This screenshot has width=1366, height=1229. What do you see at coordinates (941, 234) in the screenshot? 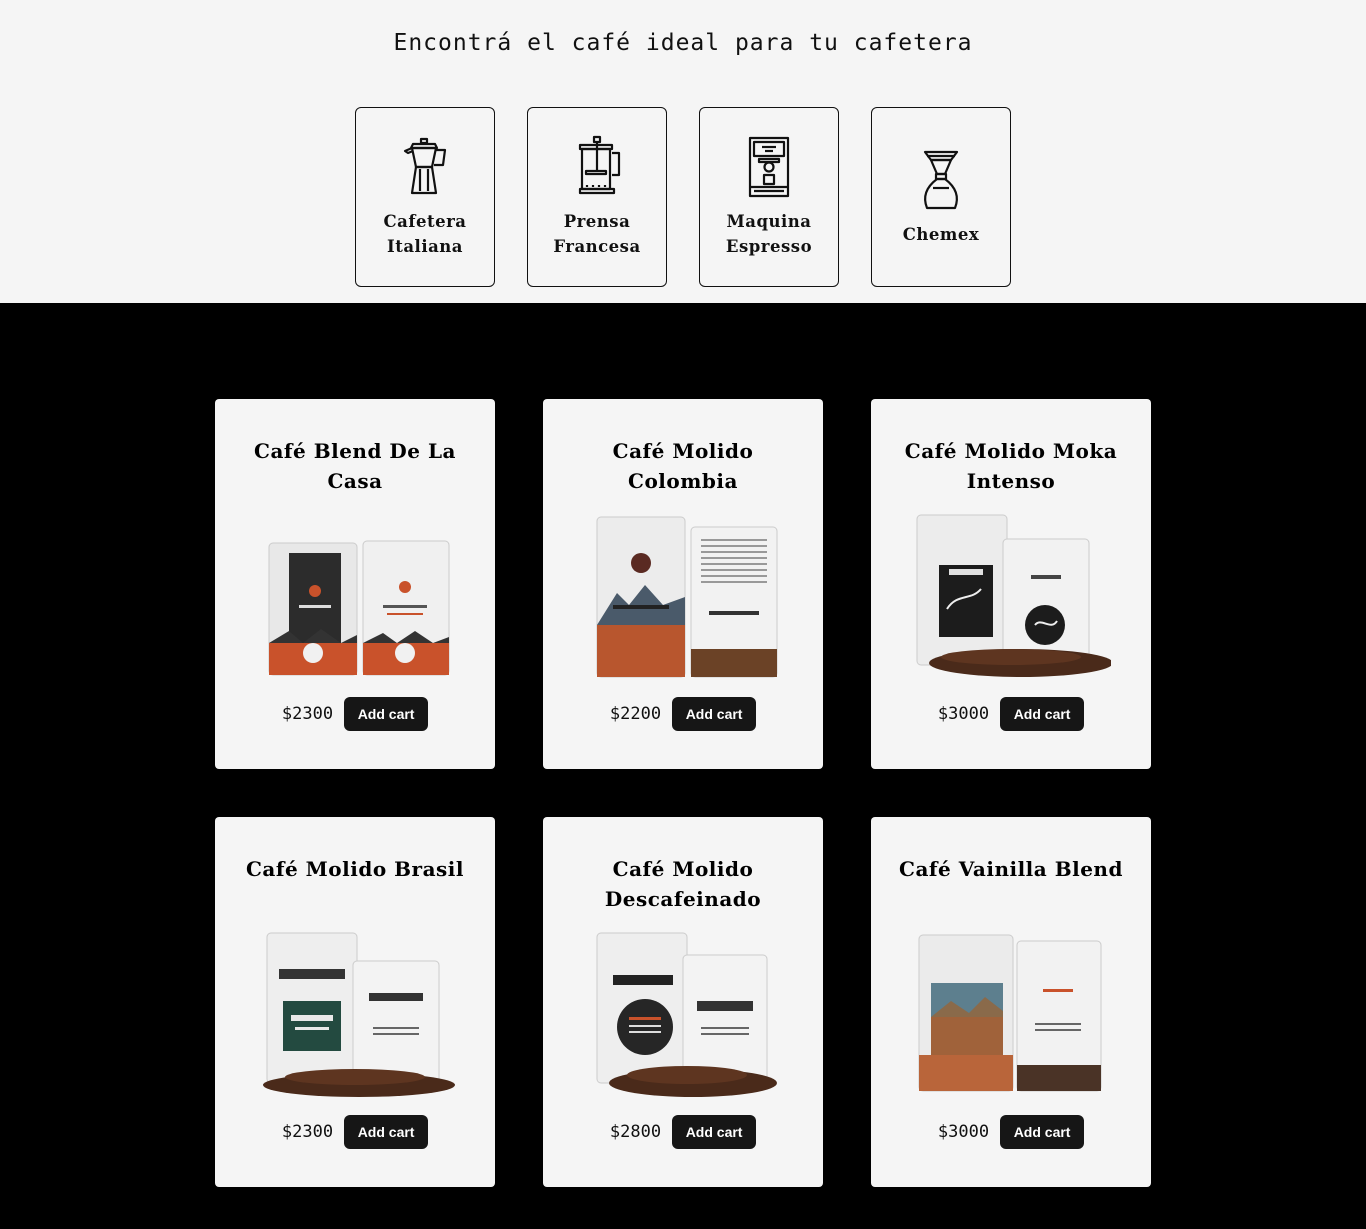
I see `brewer-label: Chemex` at bounding box center [941, 234].